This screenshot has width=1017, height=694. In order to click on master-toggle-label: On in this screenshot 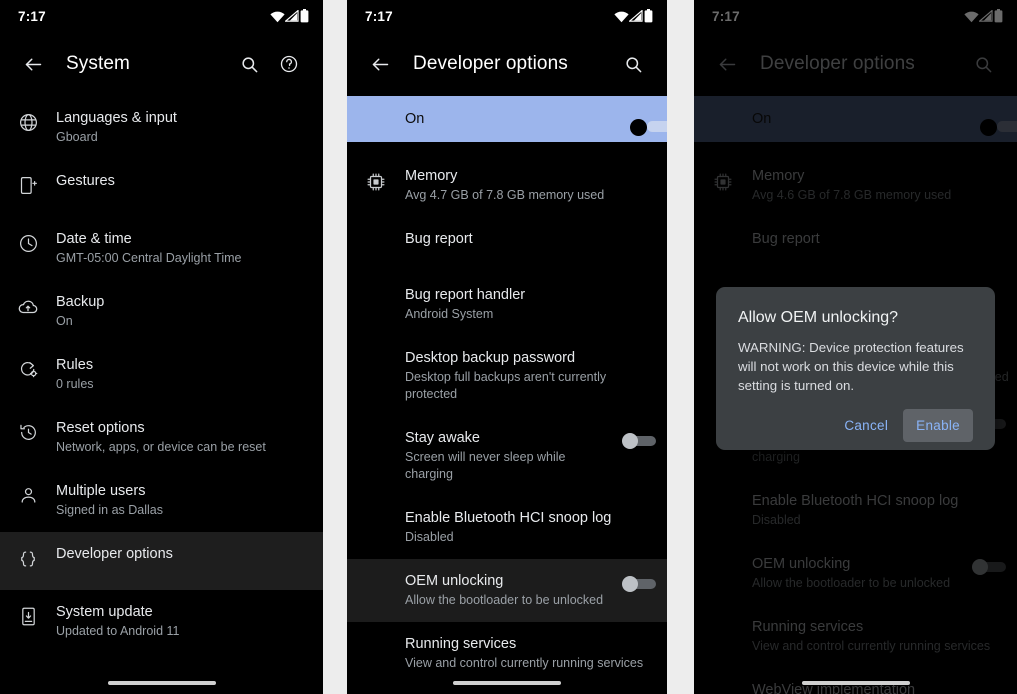, I will do `click(415, 119)`.